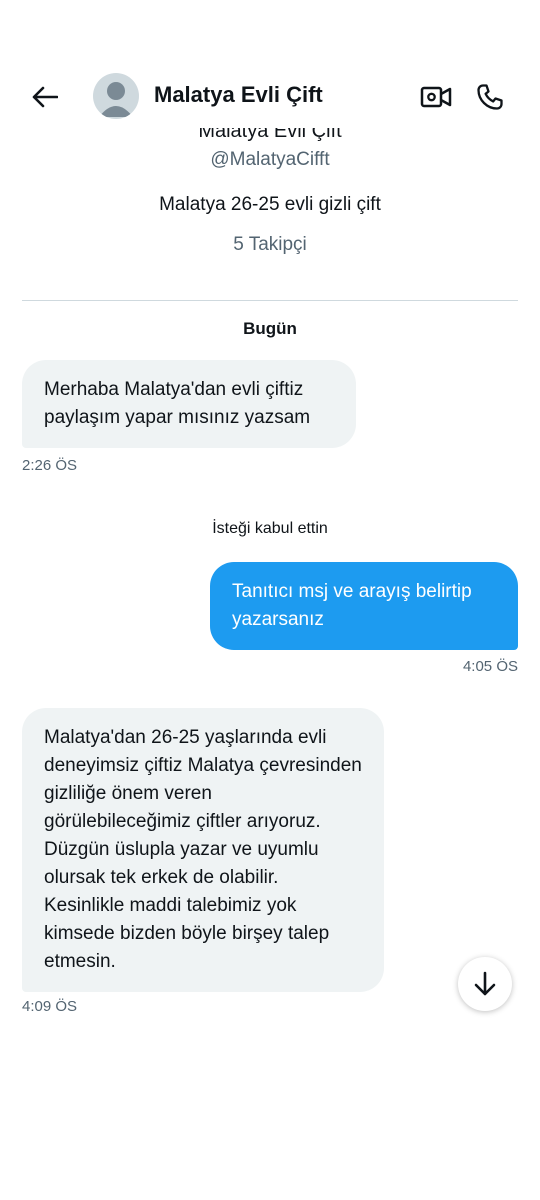  I want to click on back-button, so click(45, 97).